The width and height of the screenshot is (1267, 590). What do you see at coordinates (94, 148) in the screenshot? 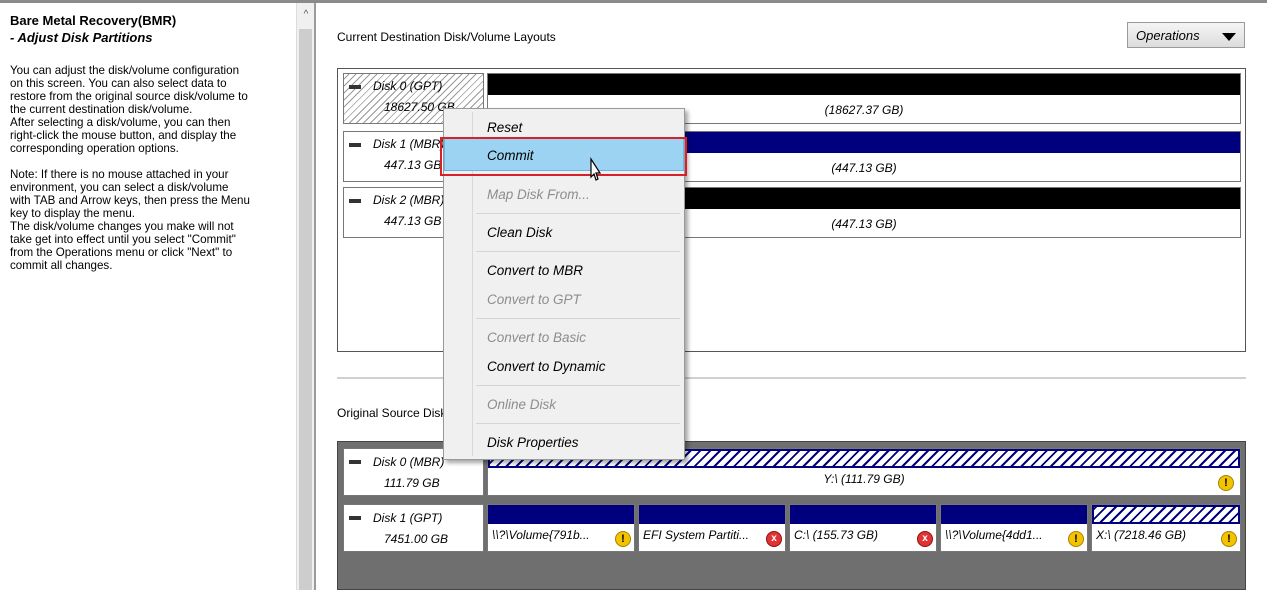
I see `help-line: corresponding operation options.` at bounding box center [94, 148].